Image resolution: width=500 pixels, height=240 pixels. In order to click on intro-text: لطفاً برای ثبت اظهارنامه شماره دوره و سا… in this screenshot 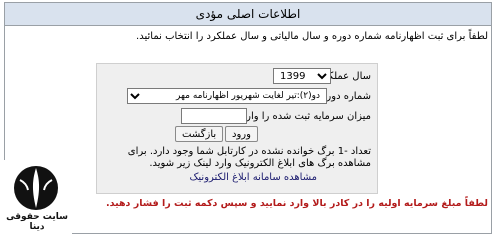, I will do `click(312, 36)`.